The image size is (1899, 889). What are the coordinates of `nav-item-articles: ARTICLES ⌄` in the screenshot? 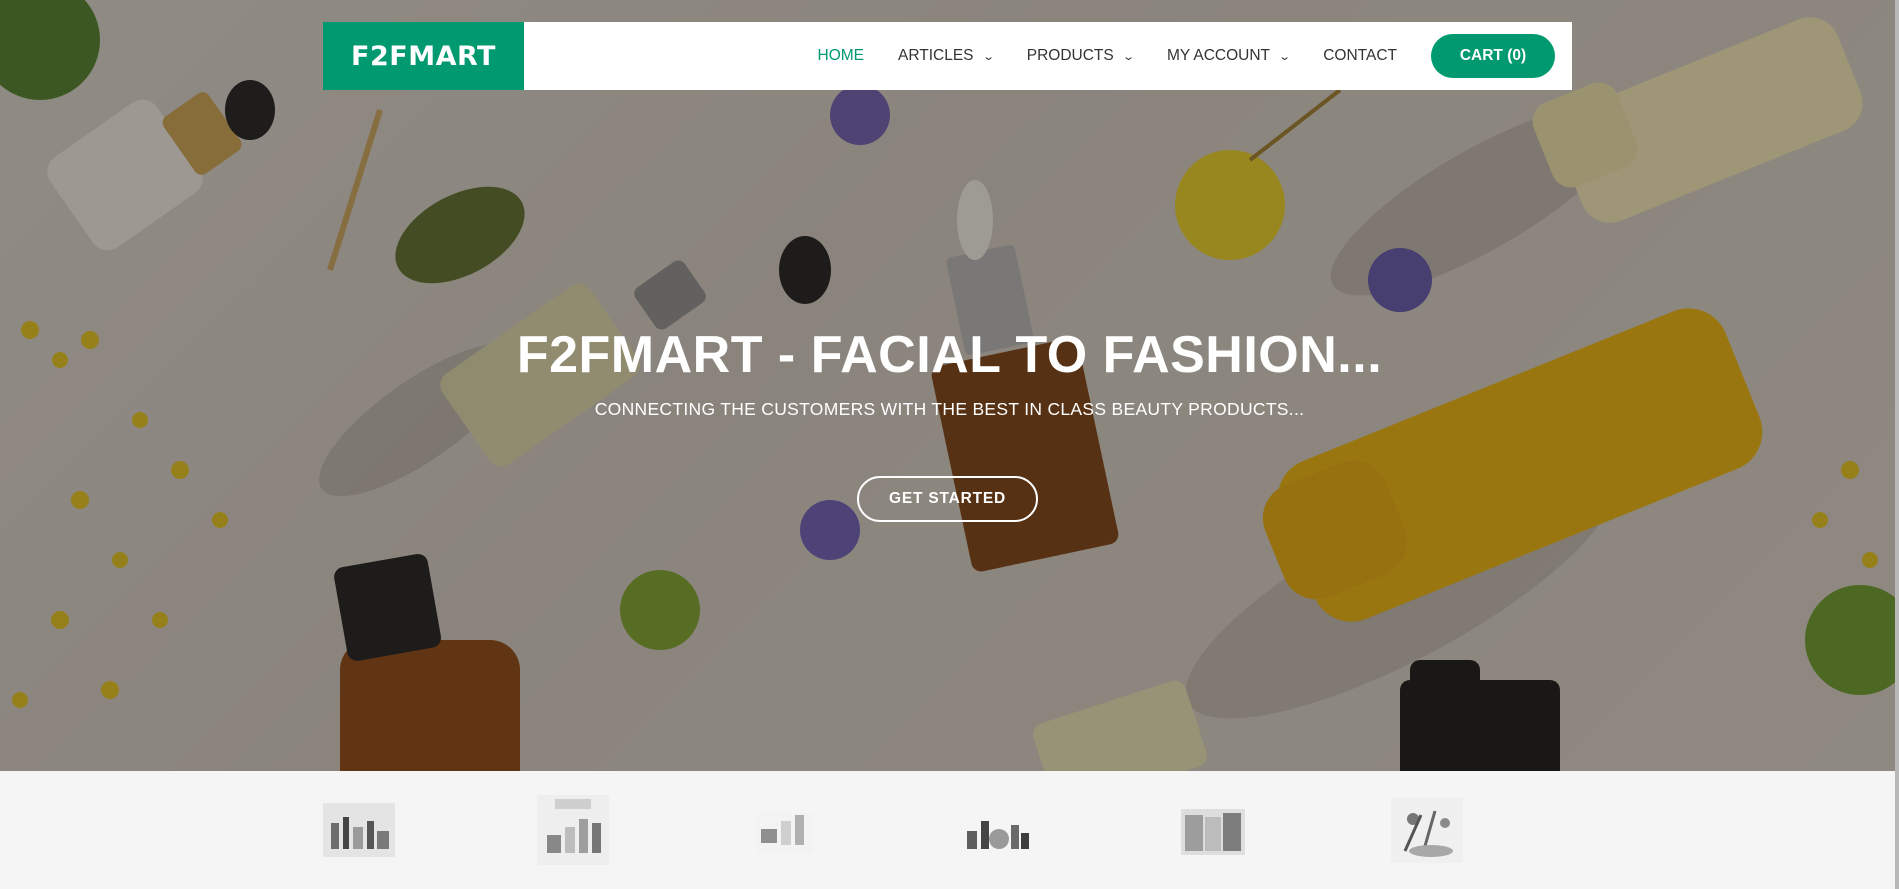 It's located at (946, 56).